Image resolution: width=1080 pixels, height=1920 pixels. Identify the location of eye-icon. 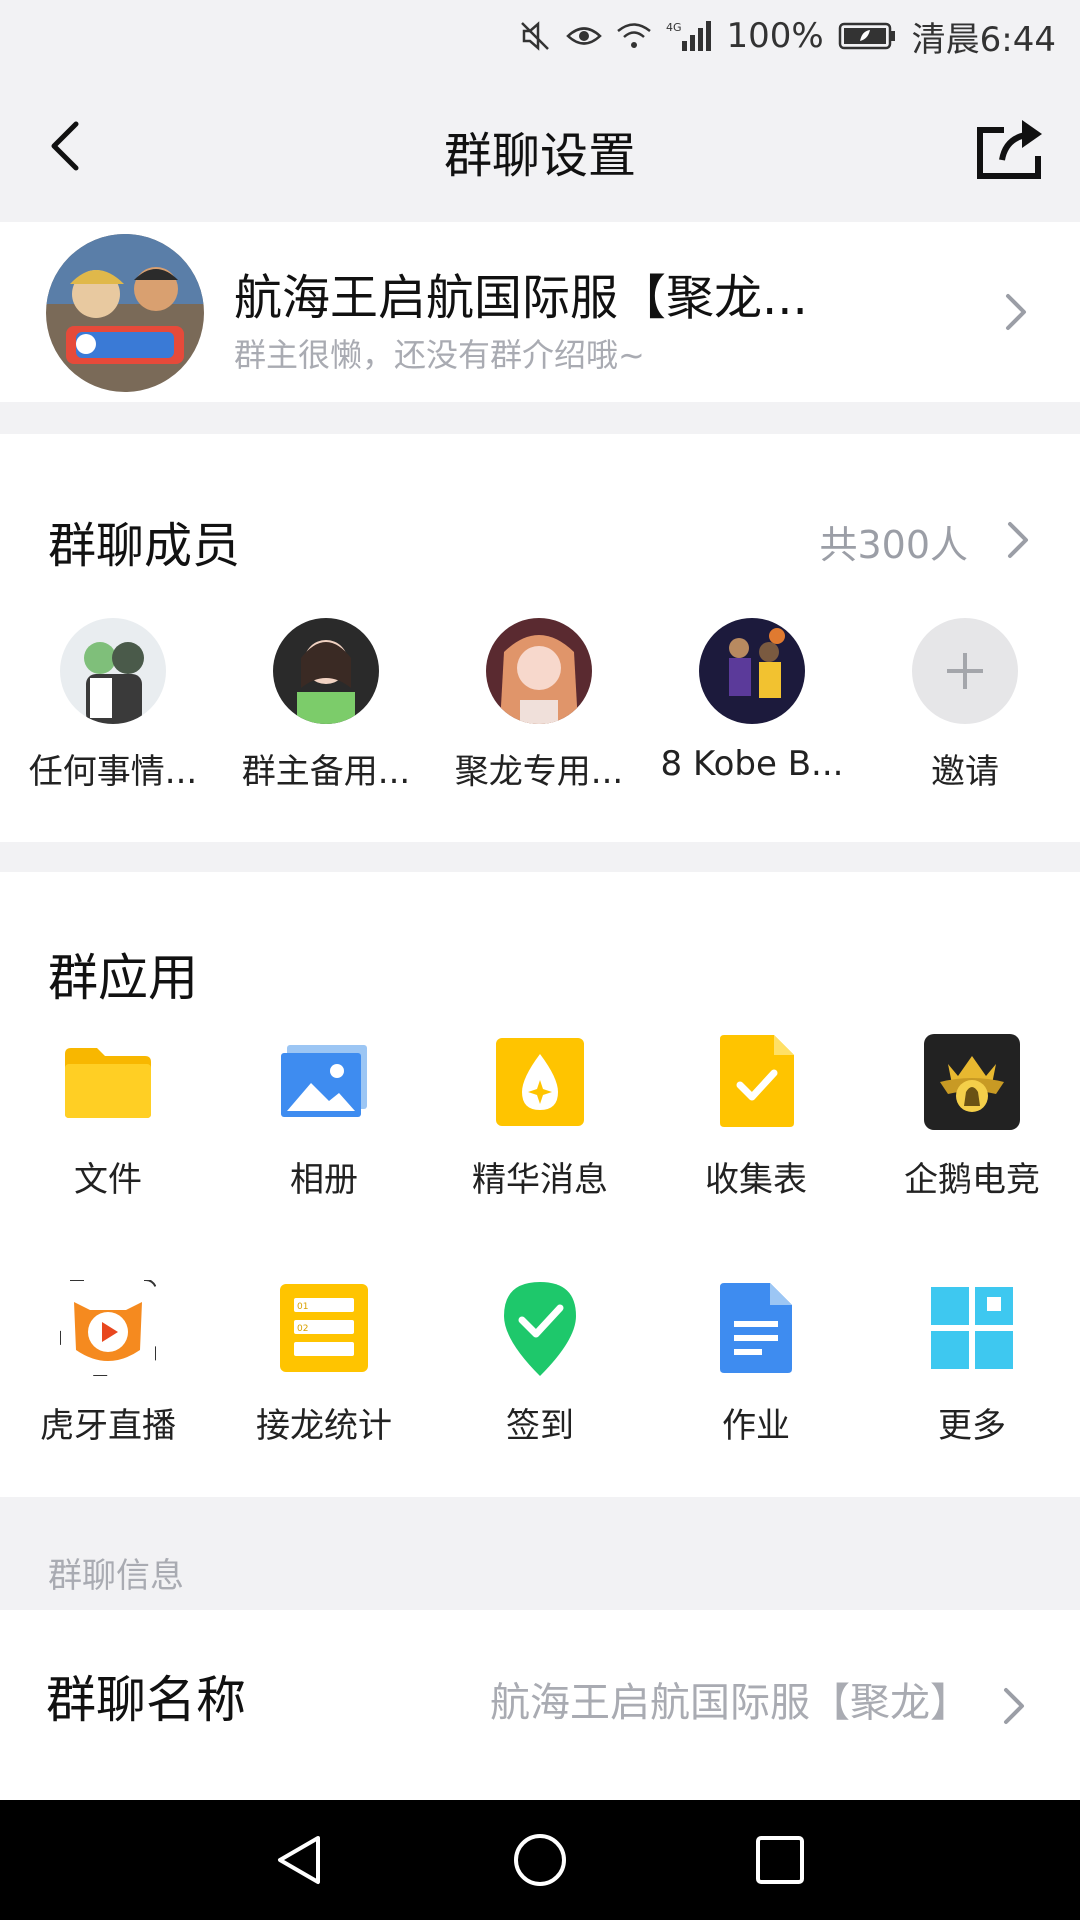
(584, 36).